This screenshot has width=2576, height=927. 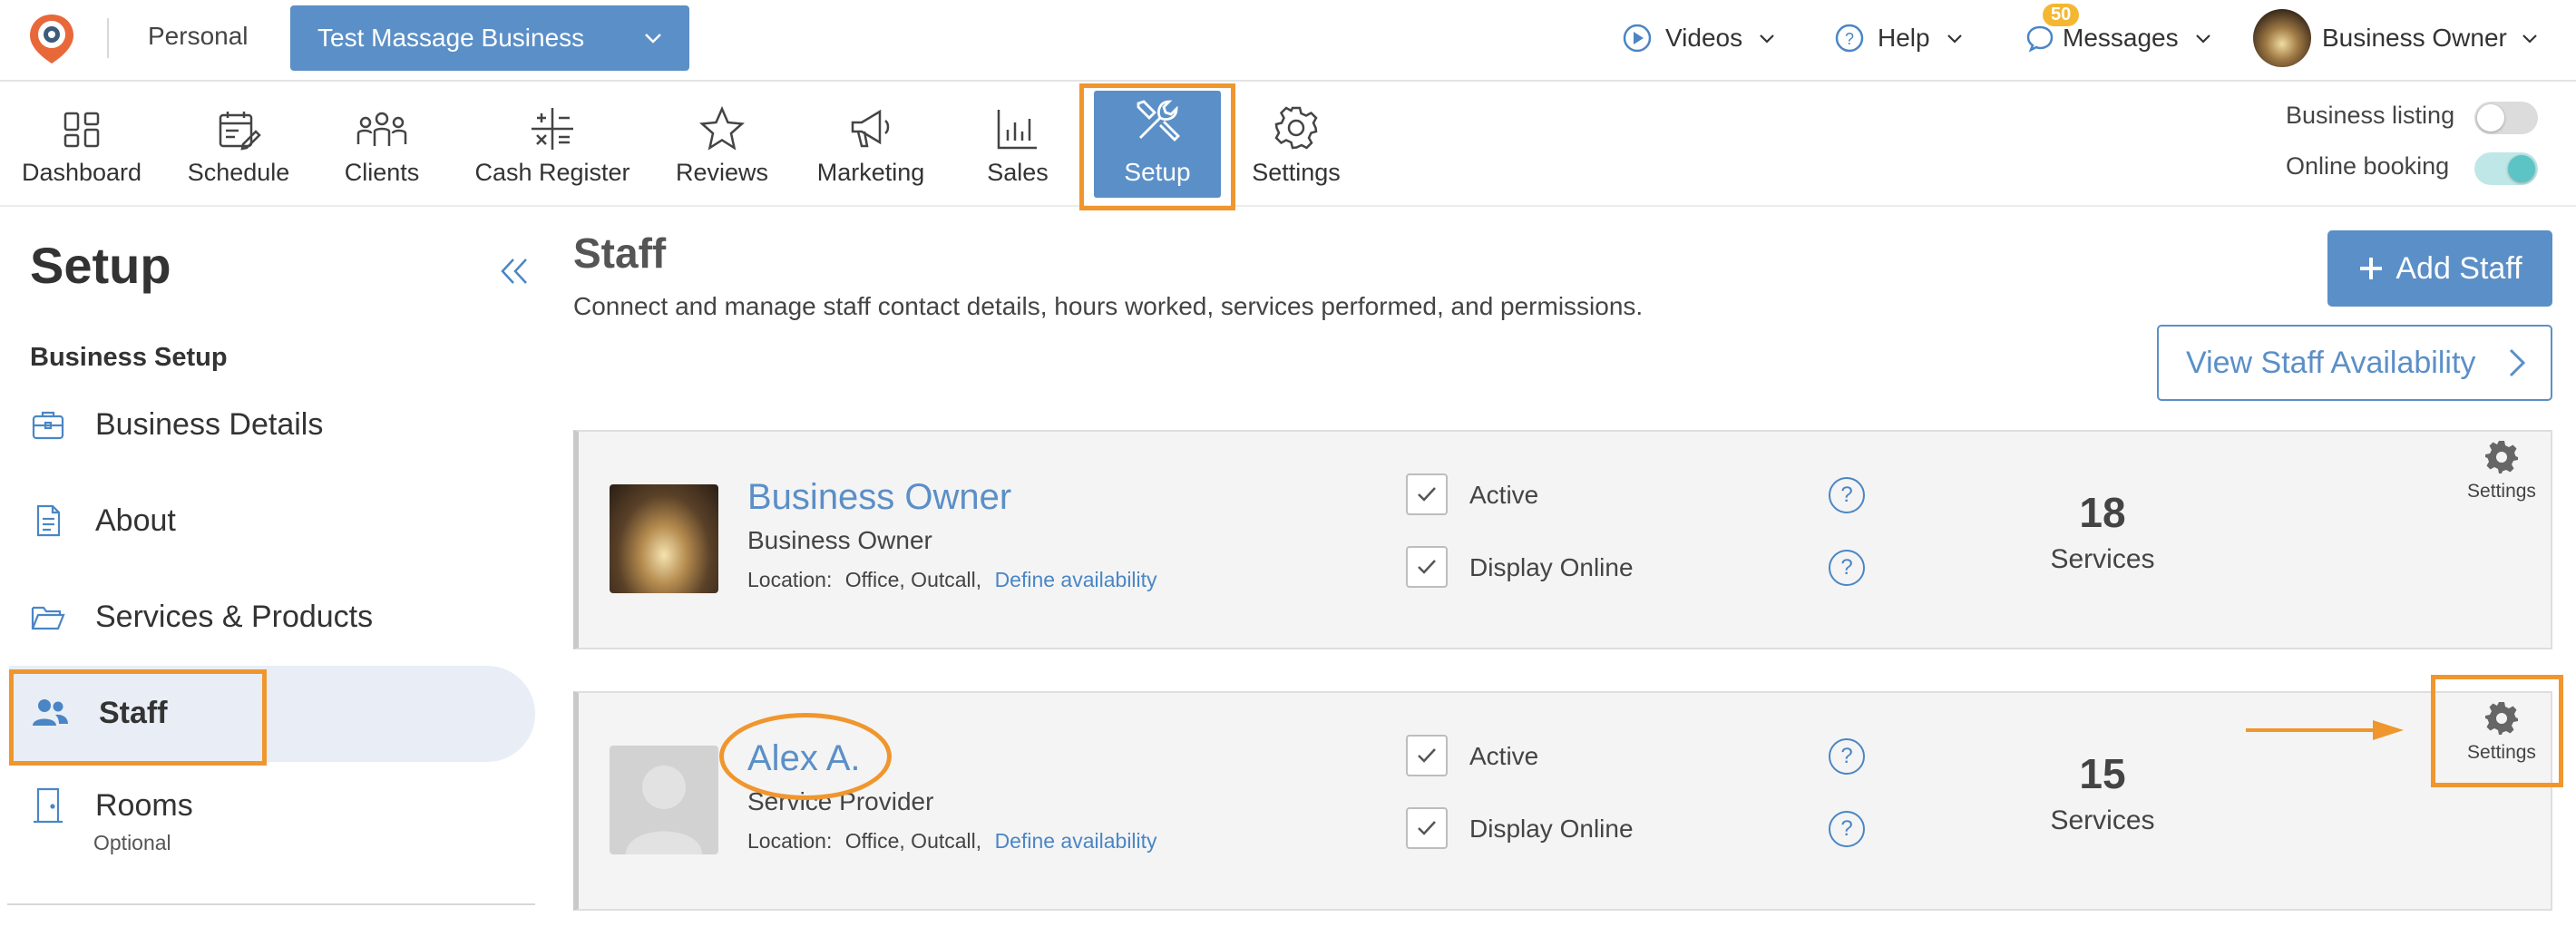 I want to click on document-icon, so click(x=48, y=521).